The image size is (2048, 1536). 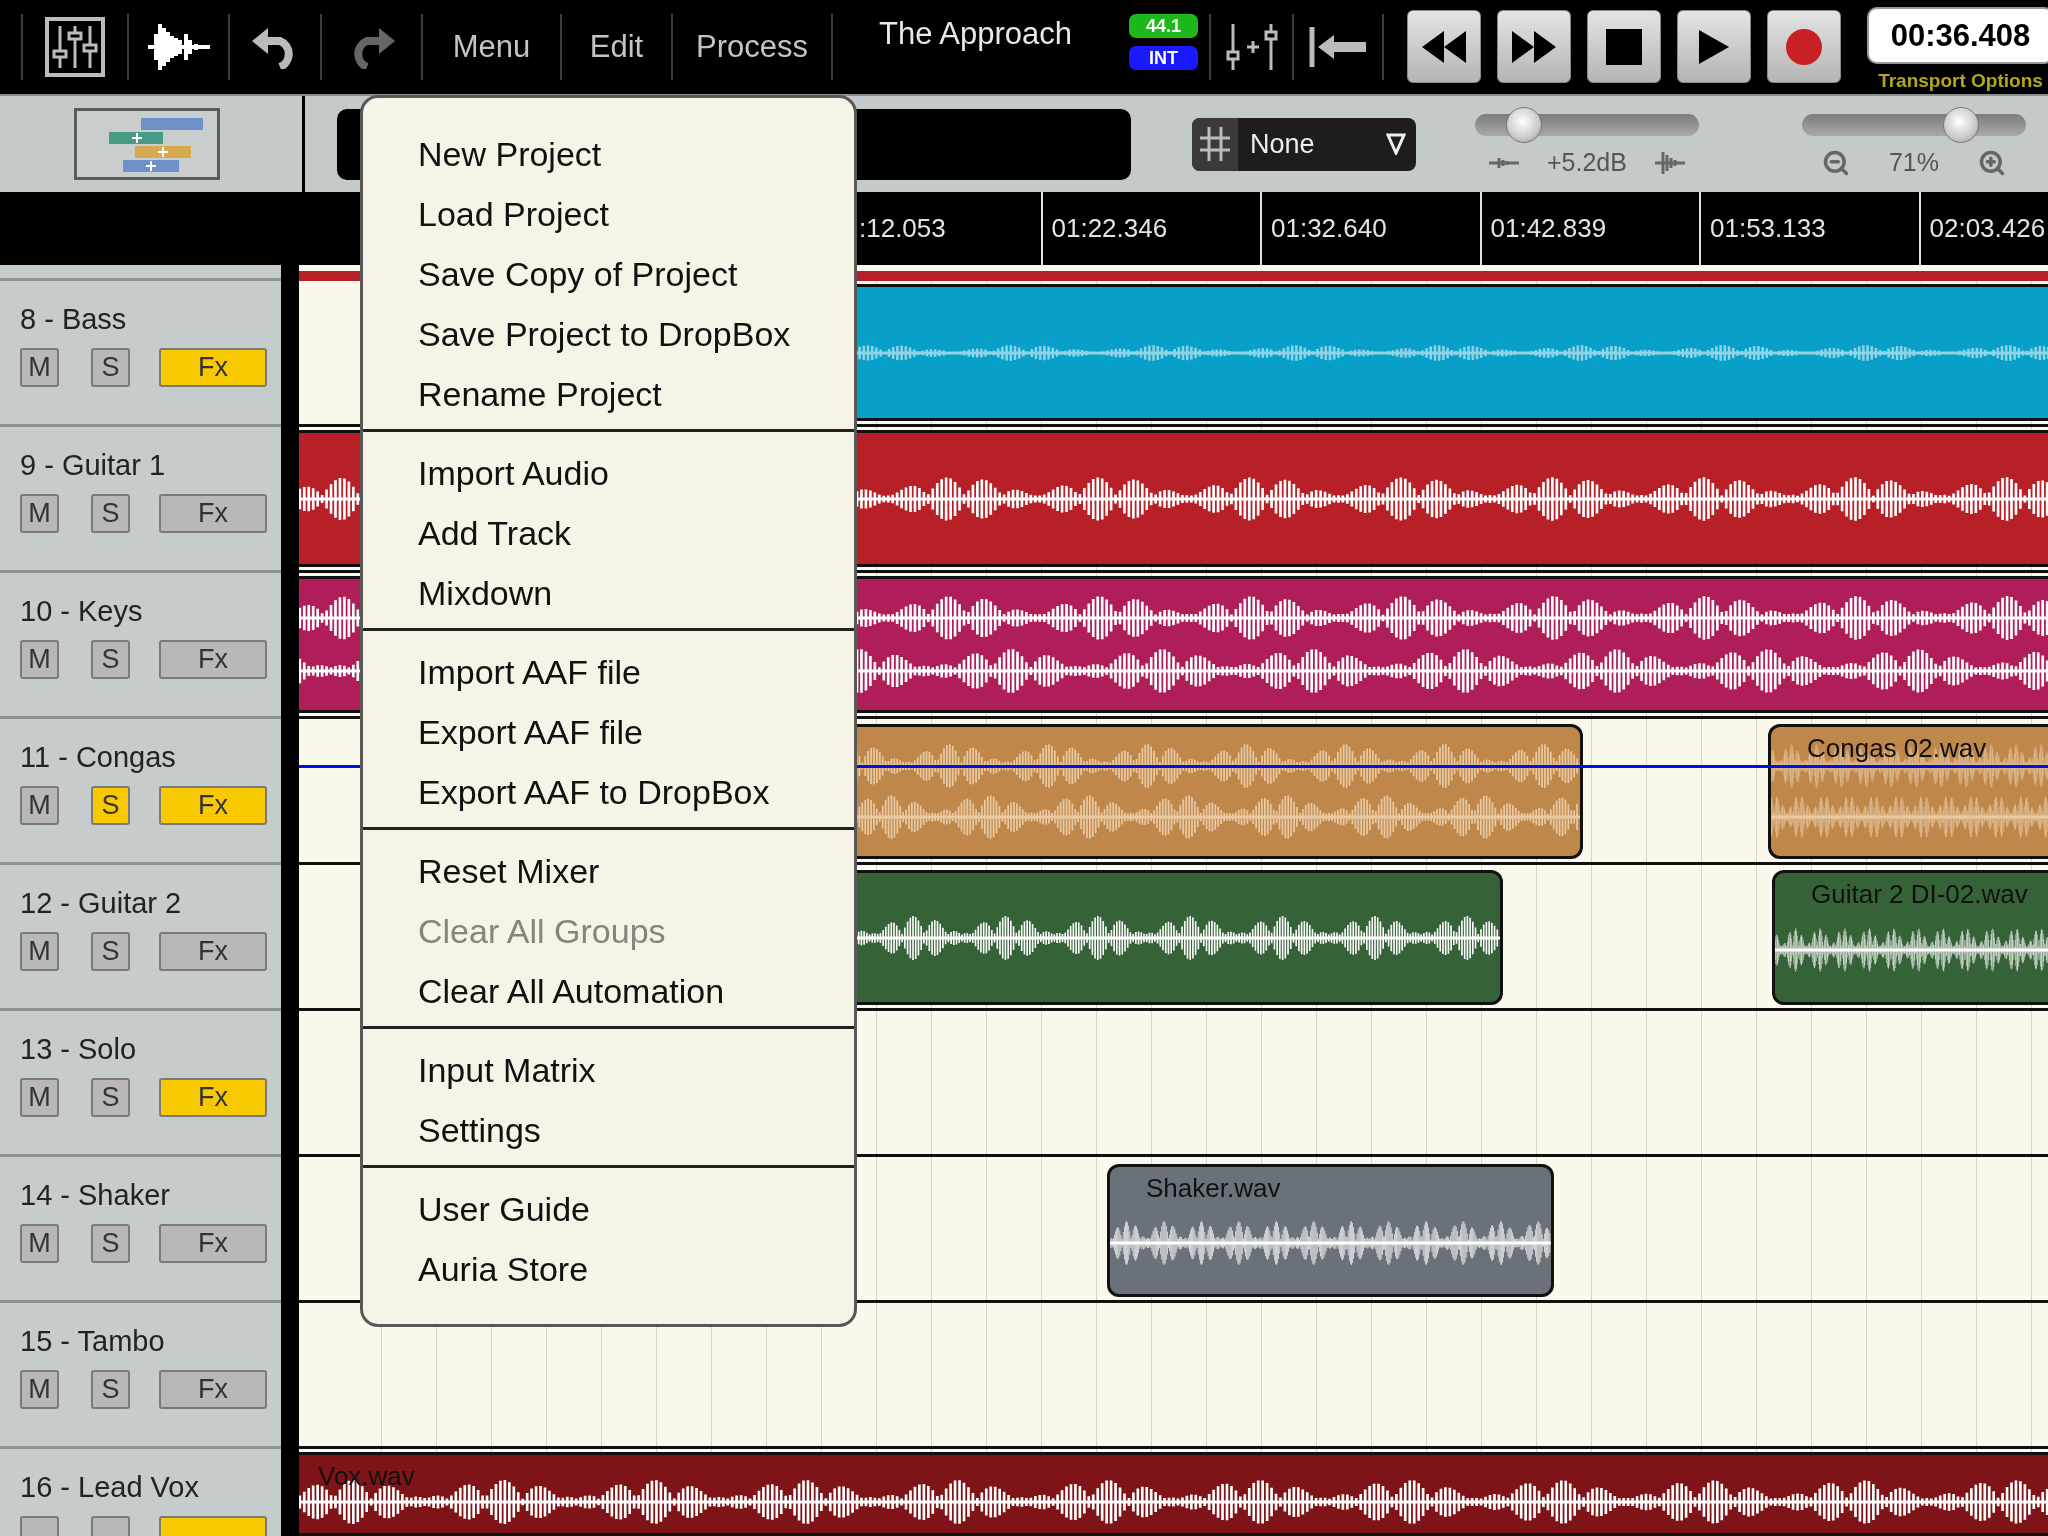 I want to click on menu-button: Edit, so click(x=616, y=47).